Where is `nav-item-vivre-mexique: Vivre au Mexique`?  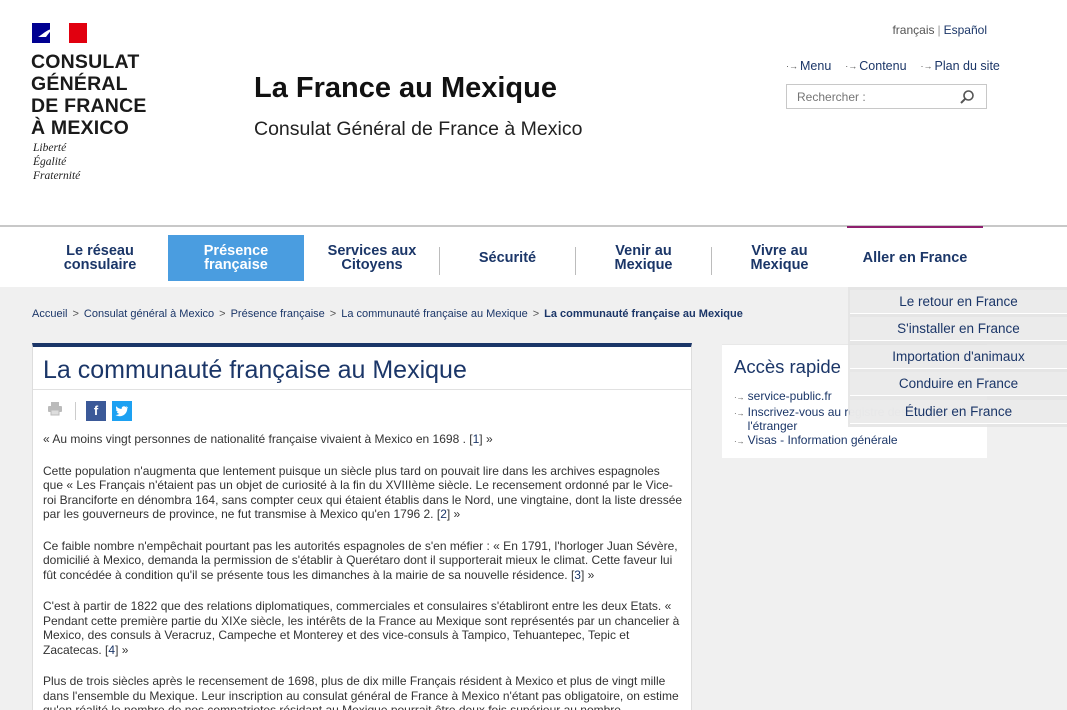 nav-item-vivre-mexique: Vivre au Mexique is located at coordinates (779, 258).